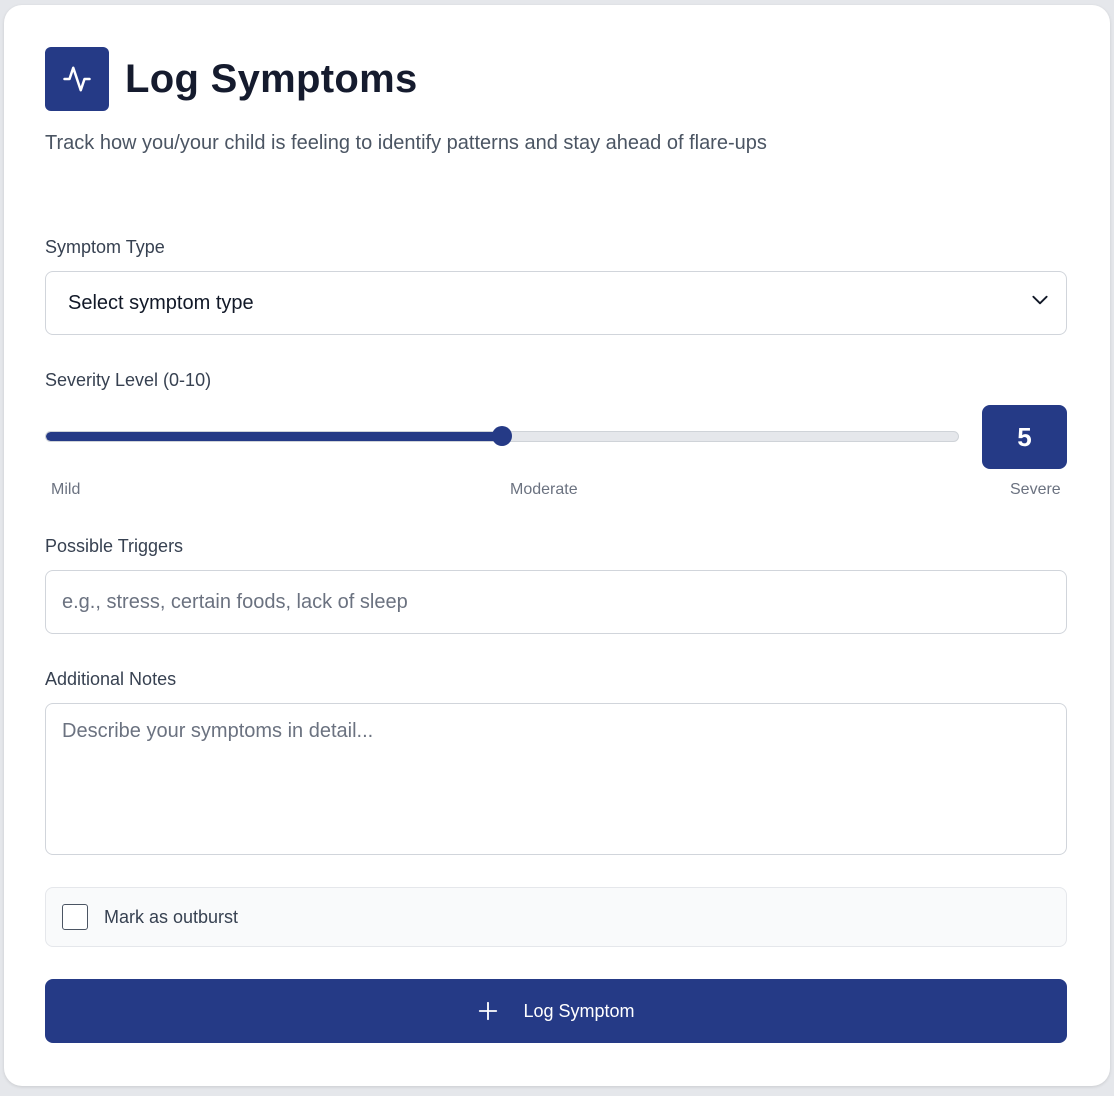 Image resolution: width=1114 pixels, height=1096 pixels. I want to click on notes-label: Additional Notes, so click(111, 679).